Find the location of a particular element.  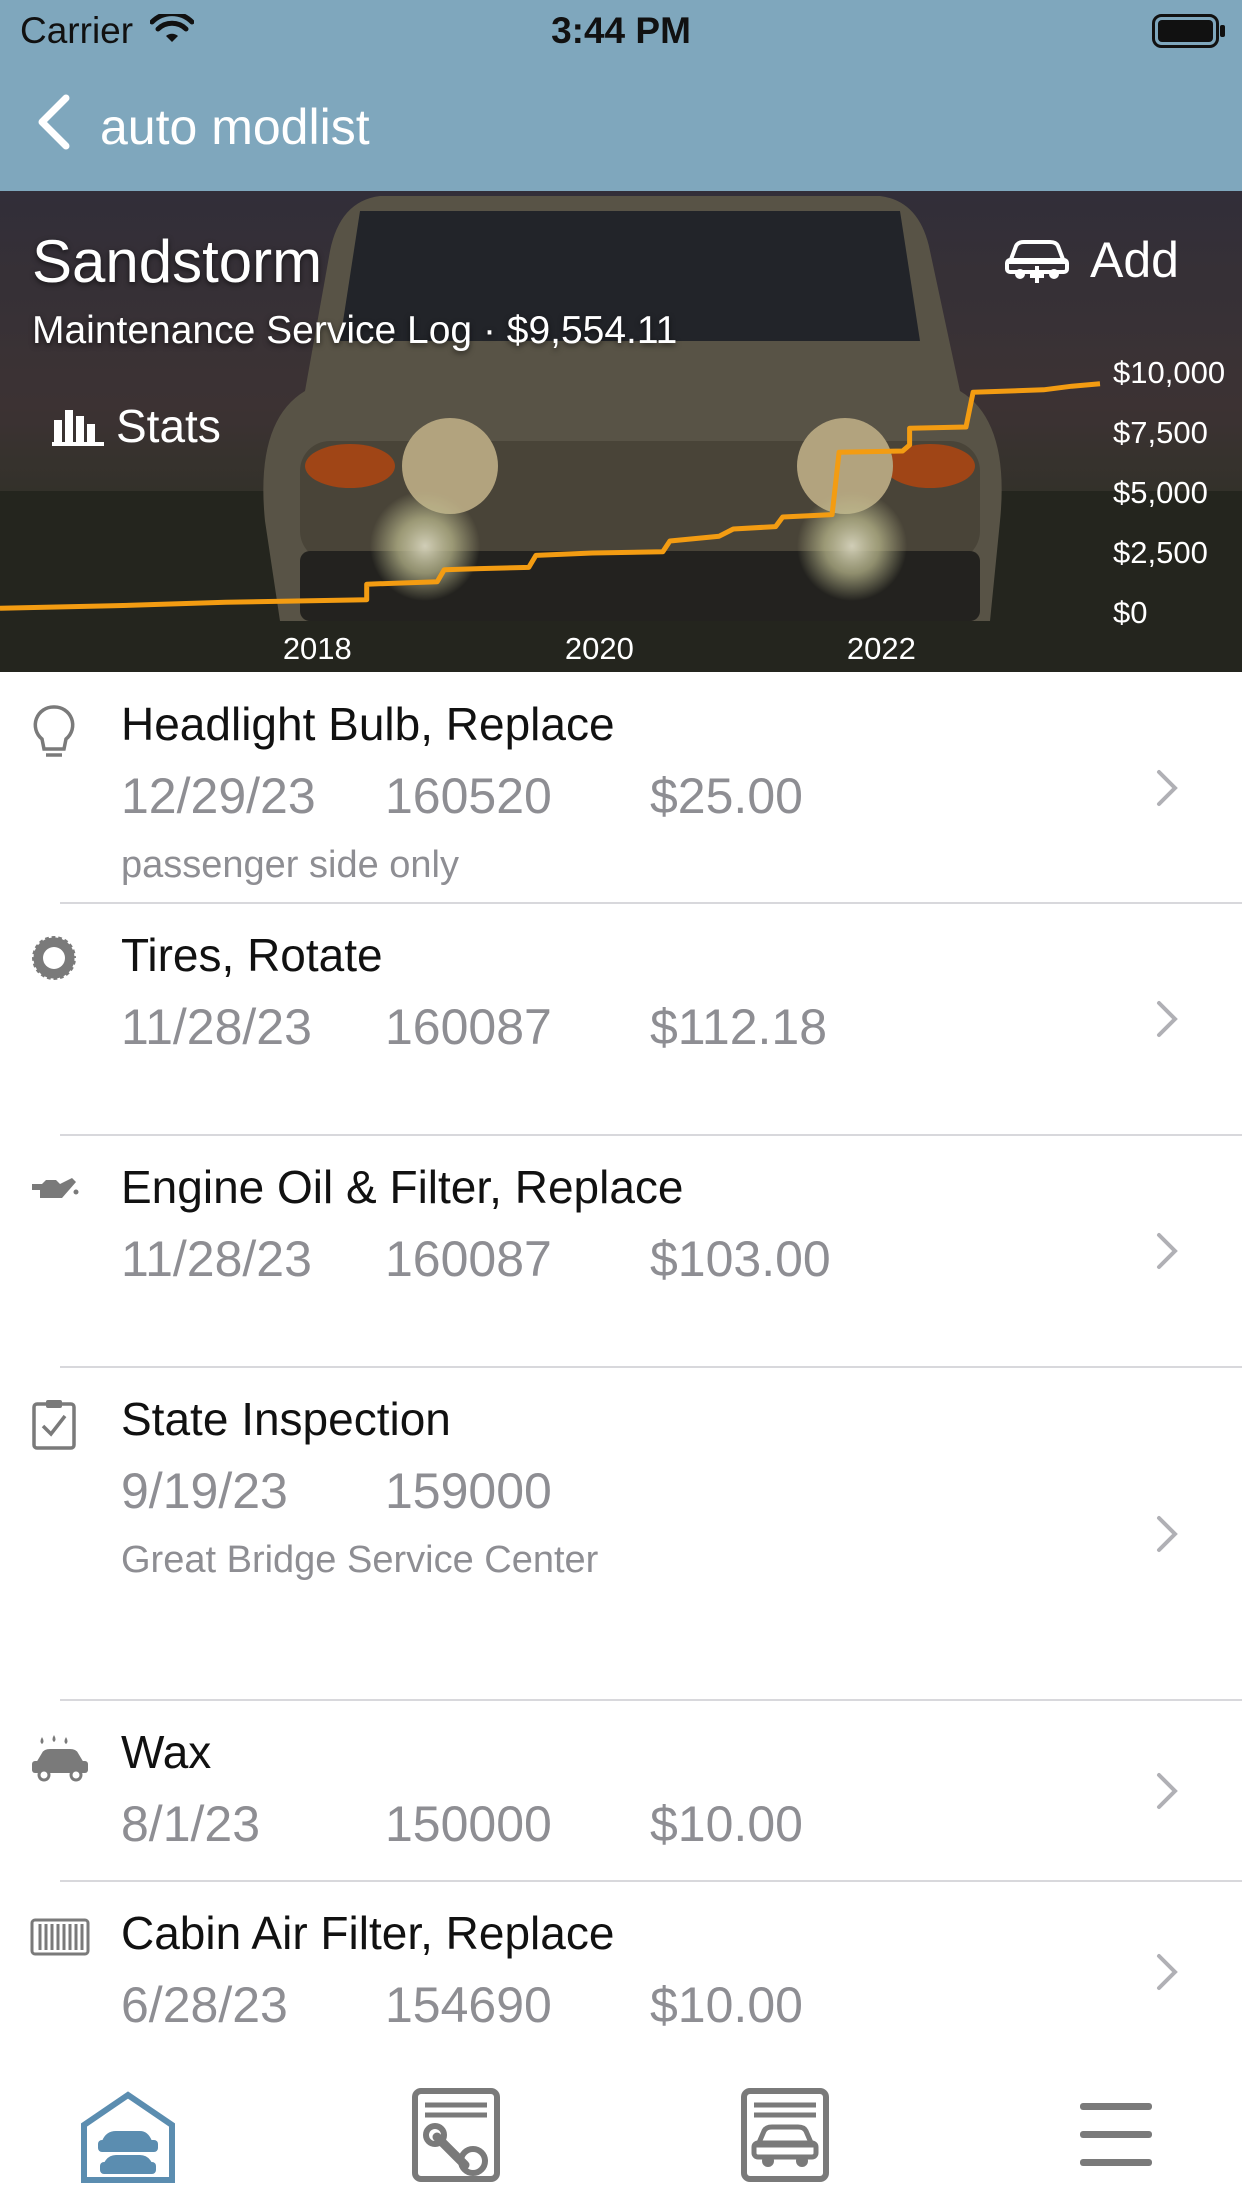

bar-chart-icon is located at coordinates (78, 428).